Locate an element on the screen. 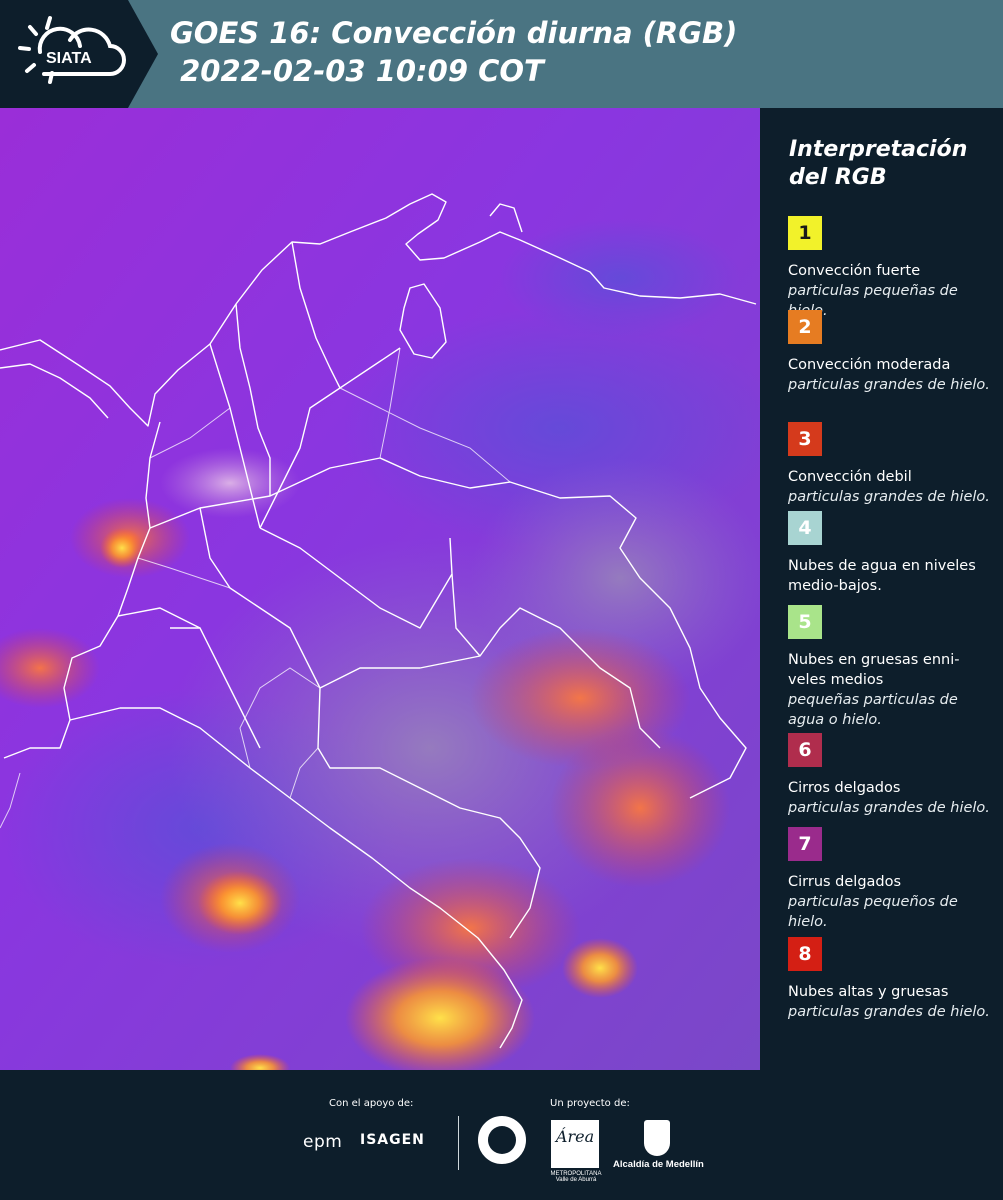  legend-swatch: 7 is located at coordinates (805, 844).